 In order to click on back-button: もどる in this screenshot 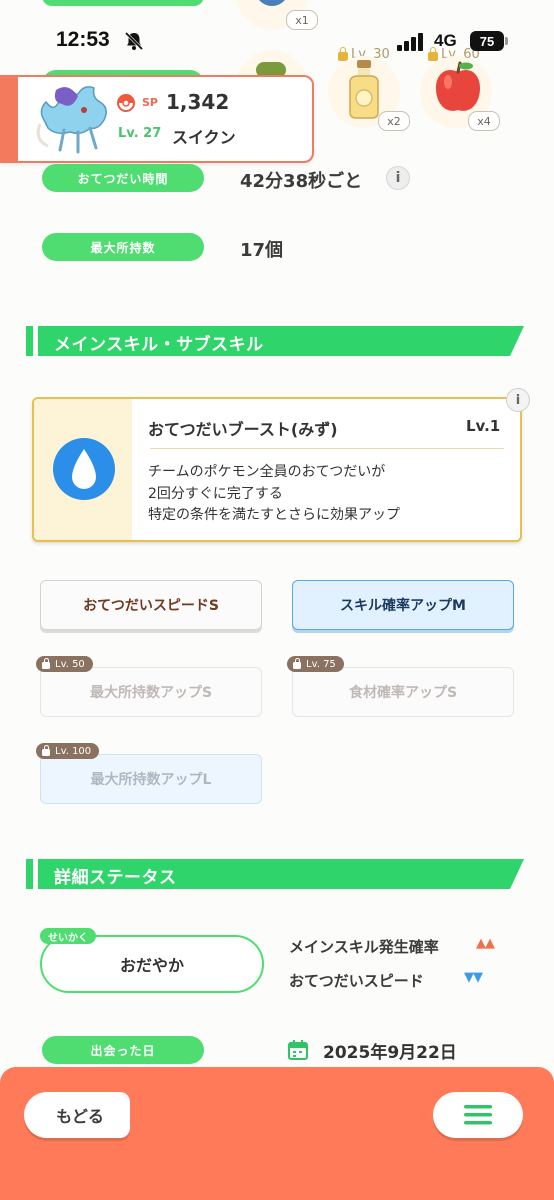, I will do `click(77, 1115)`.